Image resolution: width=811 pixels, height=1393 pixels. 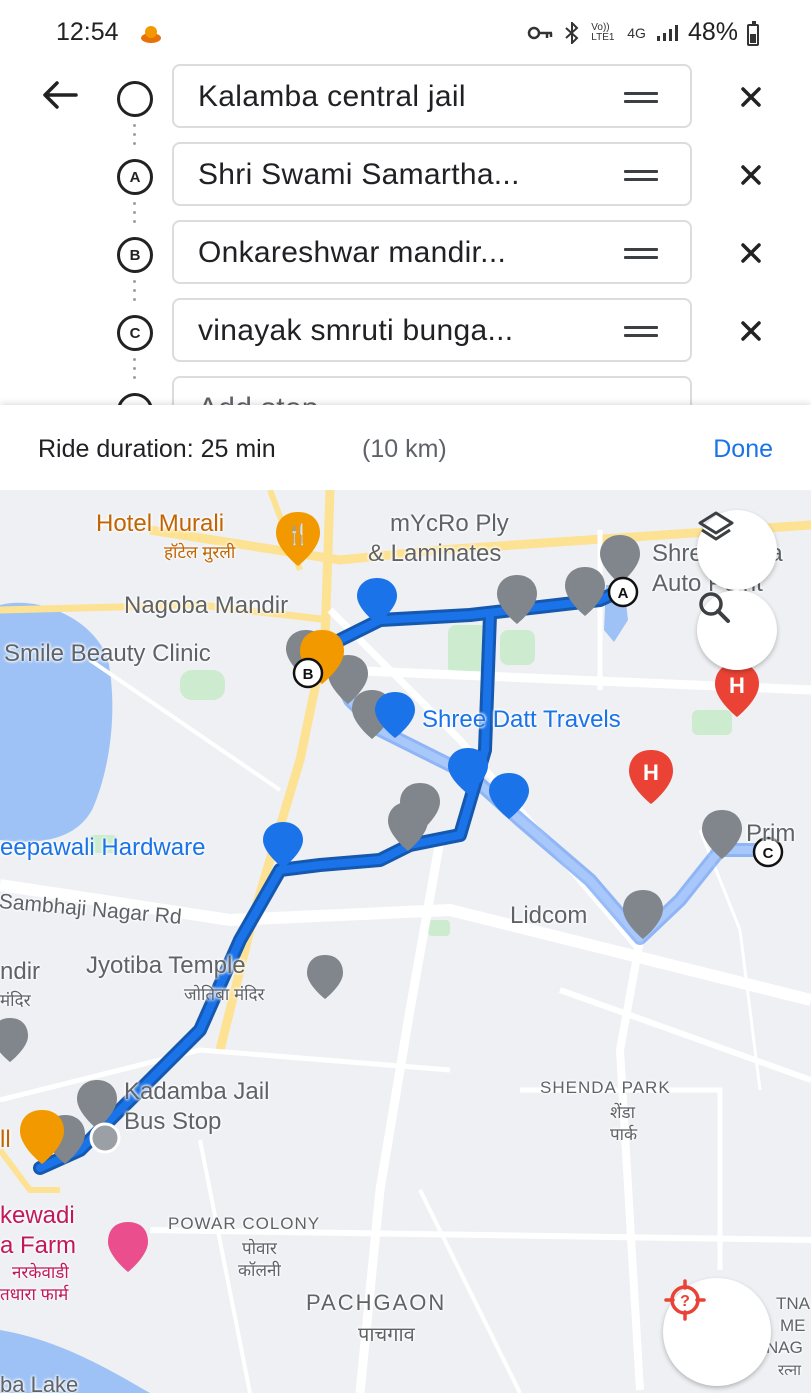 What do you see at coordinates (105, 1138) in the screenshot?
I see `origin-dot` at bounding box center [105, 1138].